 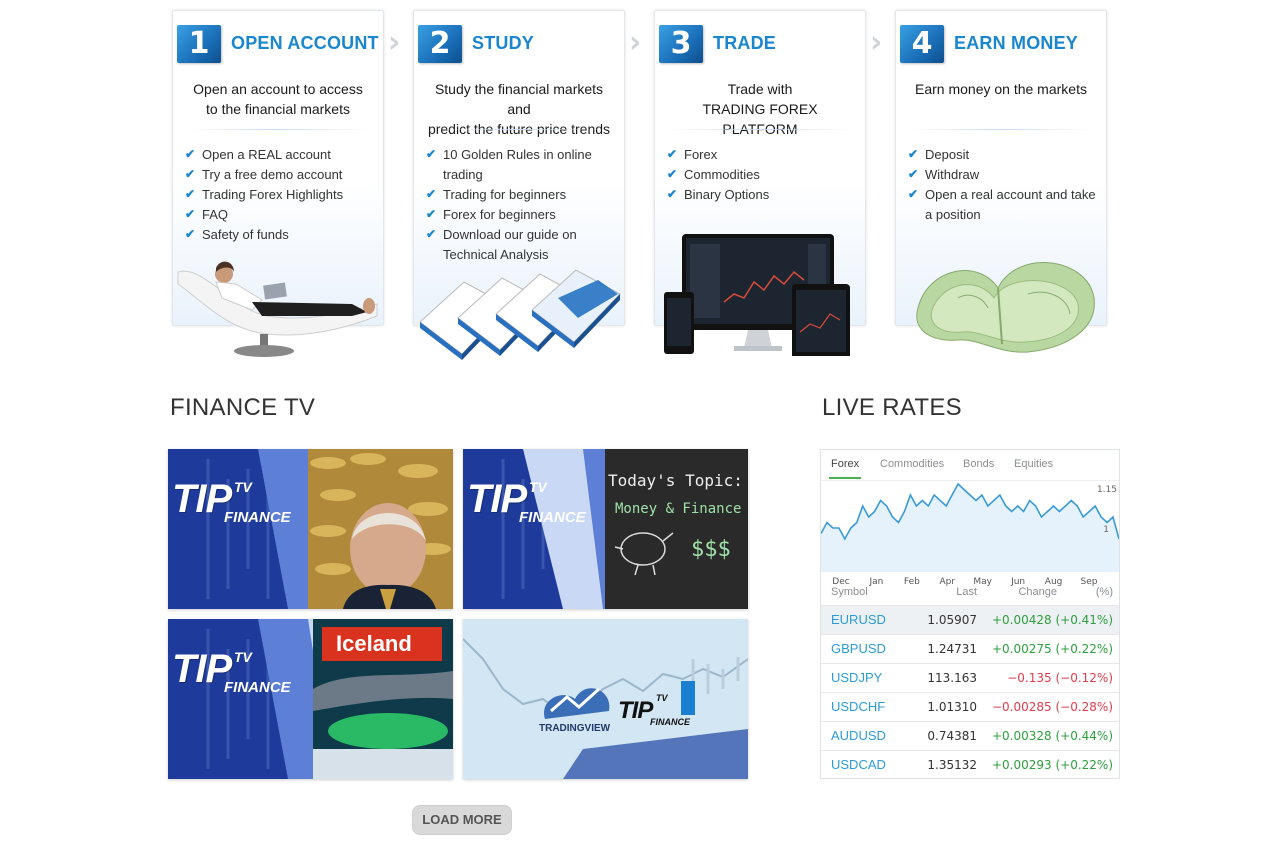 I want to click on video-tile: TRADINGVIEW TIP TV FINANCE, so click(x=605, y=699).